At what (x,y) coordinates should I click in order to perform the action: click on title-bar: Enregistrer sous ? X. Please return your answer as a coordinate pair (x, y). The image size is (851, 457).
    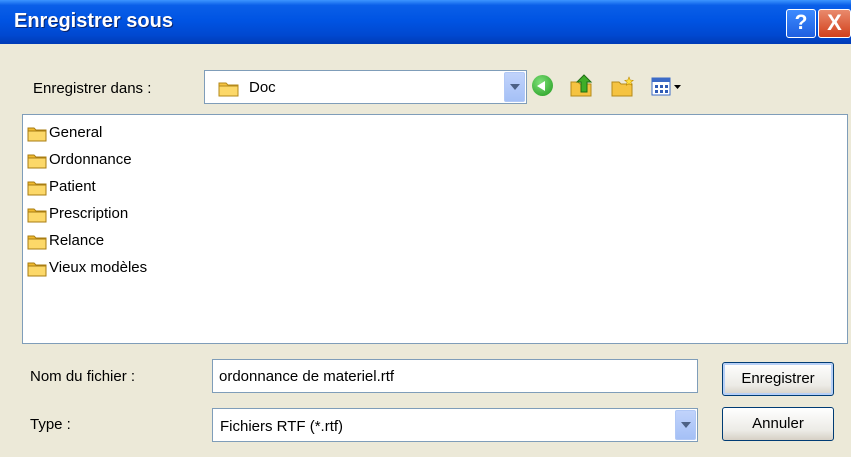
    Looking at the image, I should click on (425, 22).